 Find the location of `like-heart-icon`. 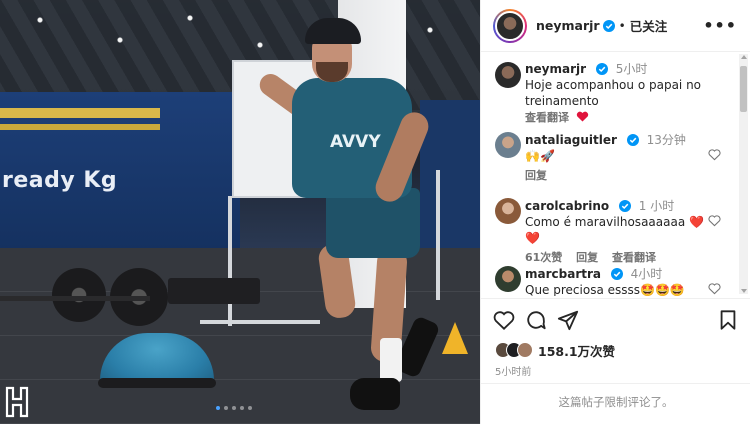

like-heart-icon is located at coordinates (504, 320).